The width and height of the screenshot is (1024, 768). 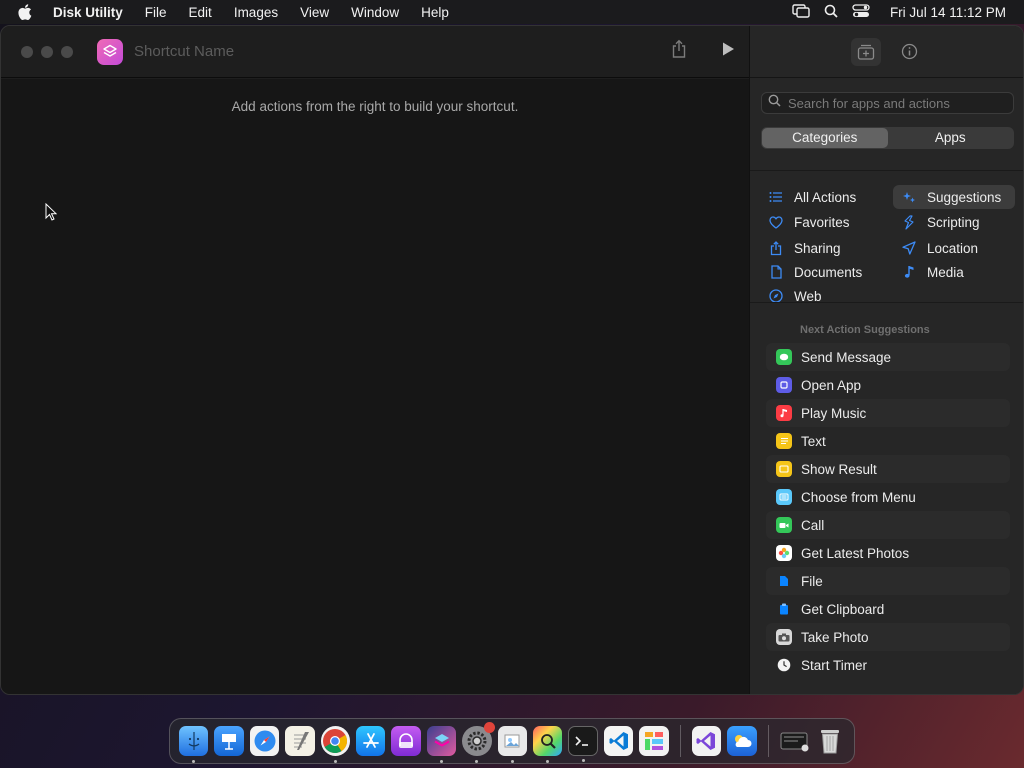 What do you see at coordinates (478, 742) in the screenshot?
I see `system-settings-icon` at bounding box center [478, 742].